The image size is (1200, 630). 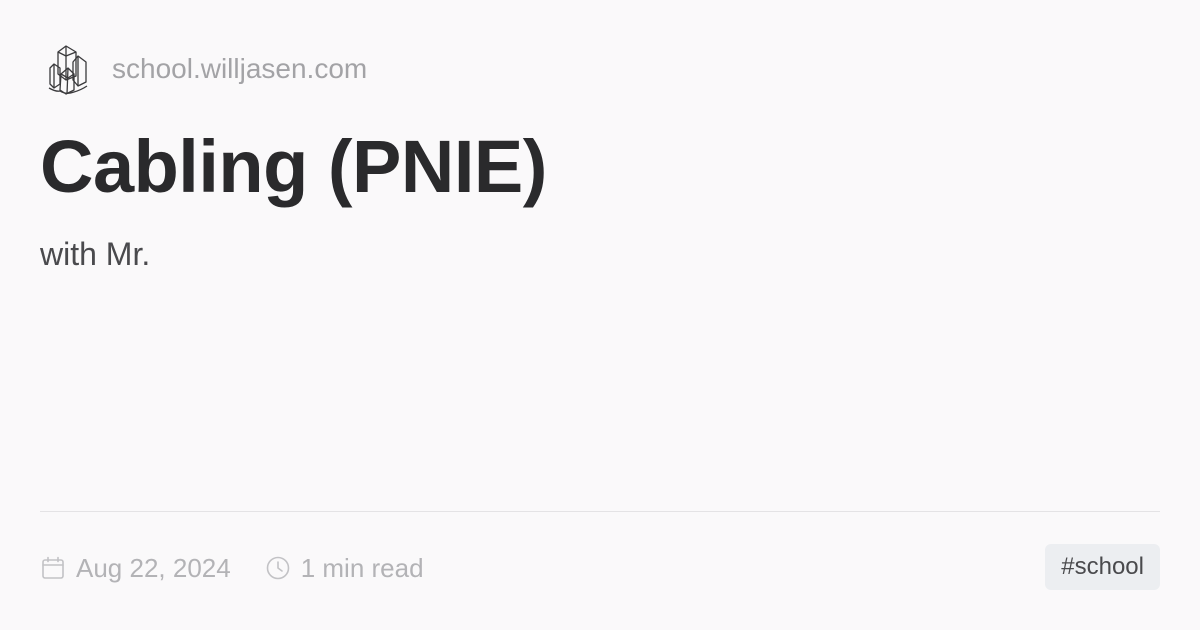 What do you see at coordinates (278, 568) in the screenshot?
I see `clock-icon` at bounding box center [278, 568].